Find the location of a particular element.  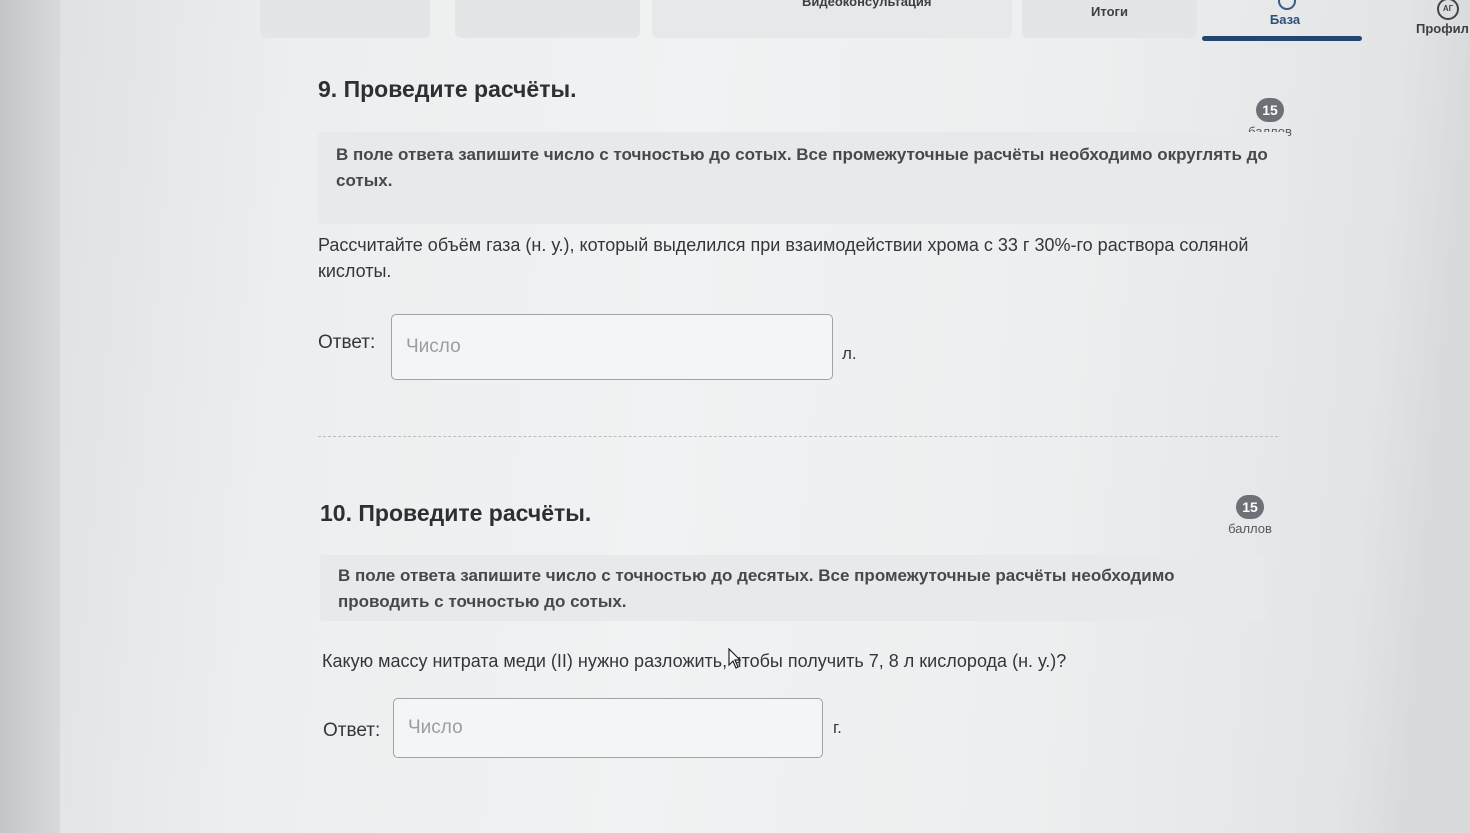

task-10-score-label: баллов is located at coordinates (1250, 528).